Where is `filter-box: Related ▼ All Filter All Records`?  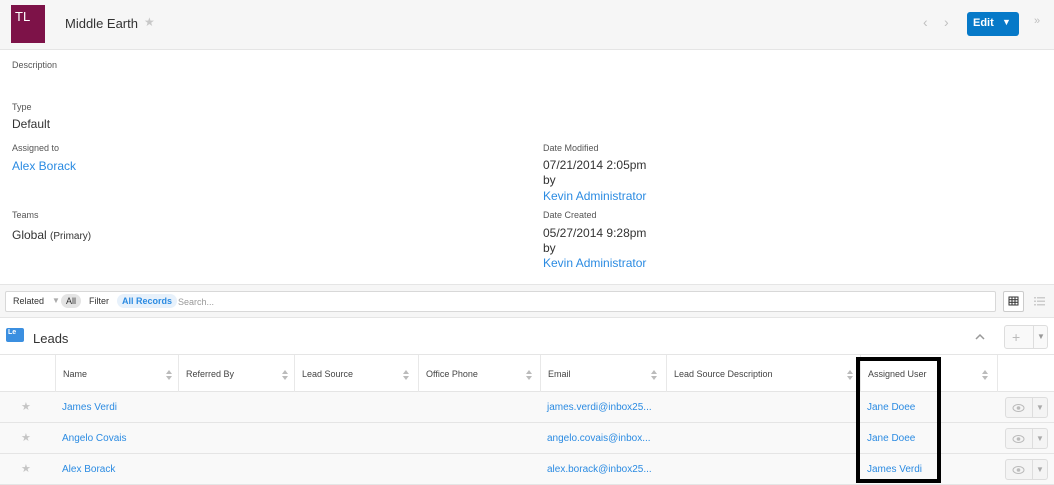 filter-box: Related ▼ All Filter All Records is located at coordinates (500, 301).